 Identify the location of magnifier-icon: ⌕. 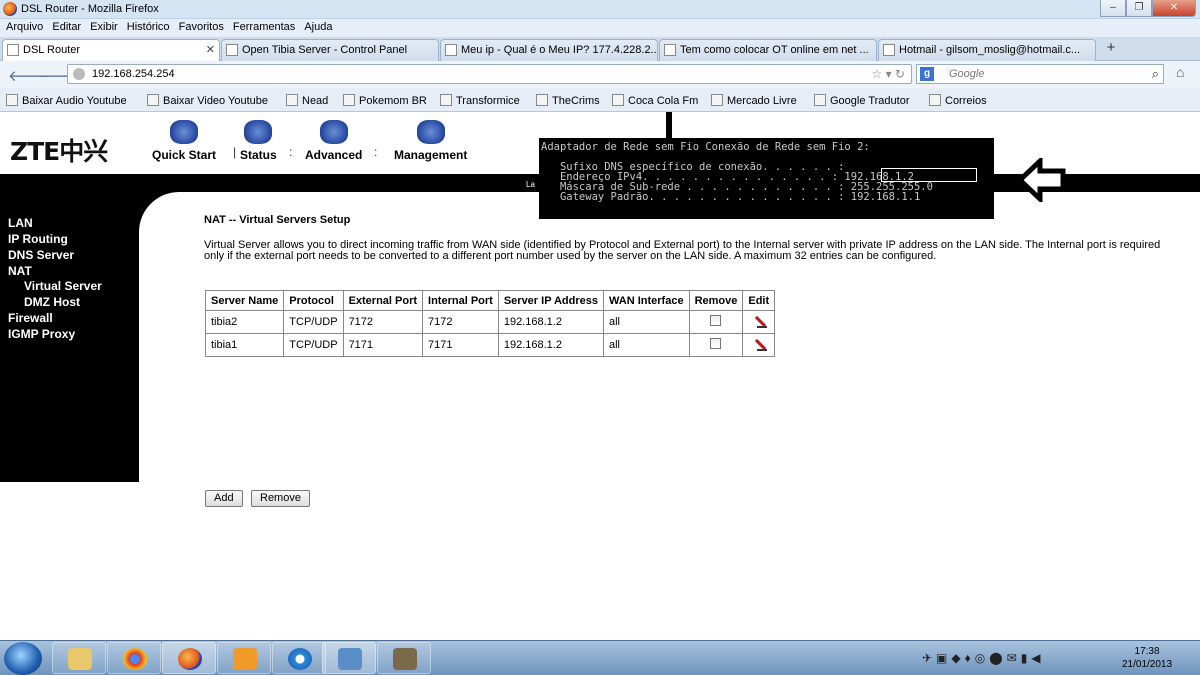
(1155, 74).